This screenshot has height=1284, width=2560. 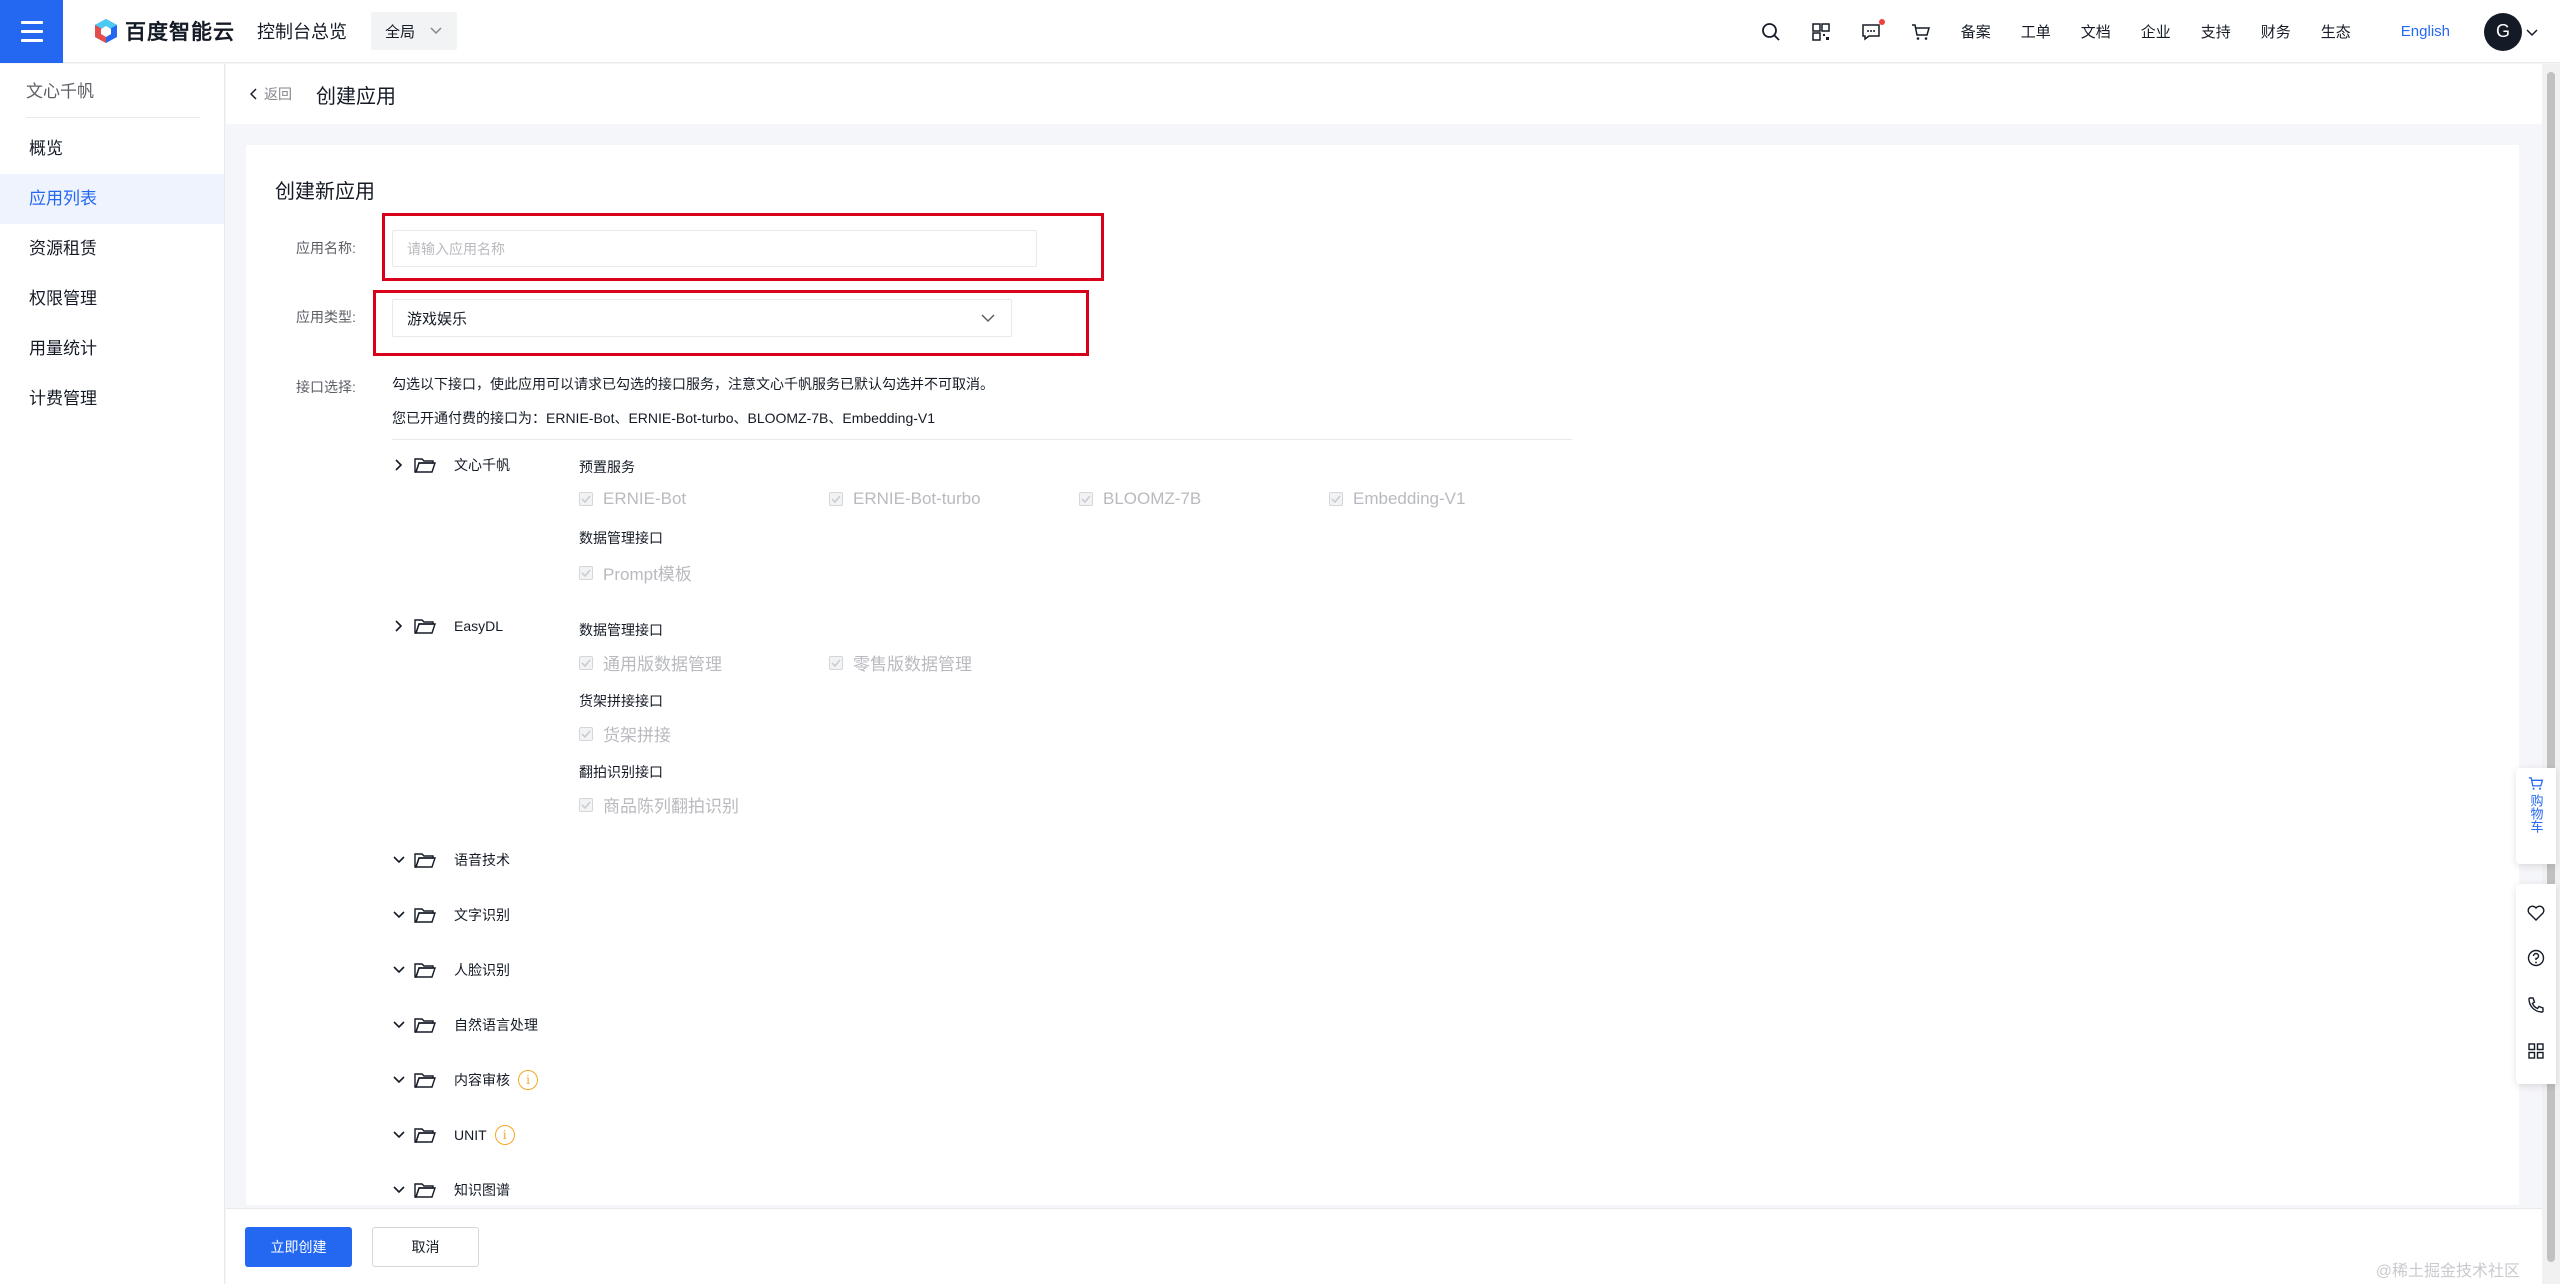 I want to click on scrollbar, so click(x=2551, y=674).